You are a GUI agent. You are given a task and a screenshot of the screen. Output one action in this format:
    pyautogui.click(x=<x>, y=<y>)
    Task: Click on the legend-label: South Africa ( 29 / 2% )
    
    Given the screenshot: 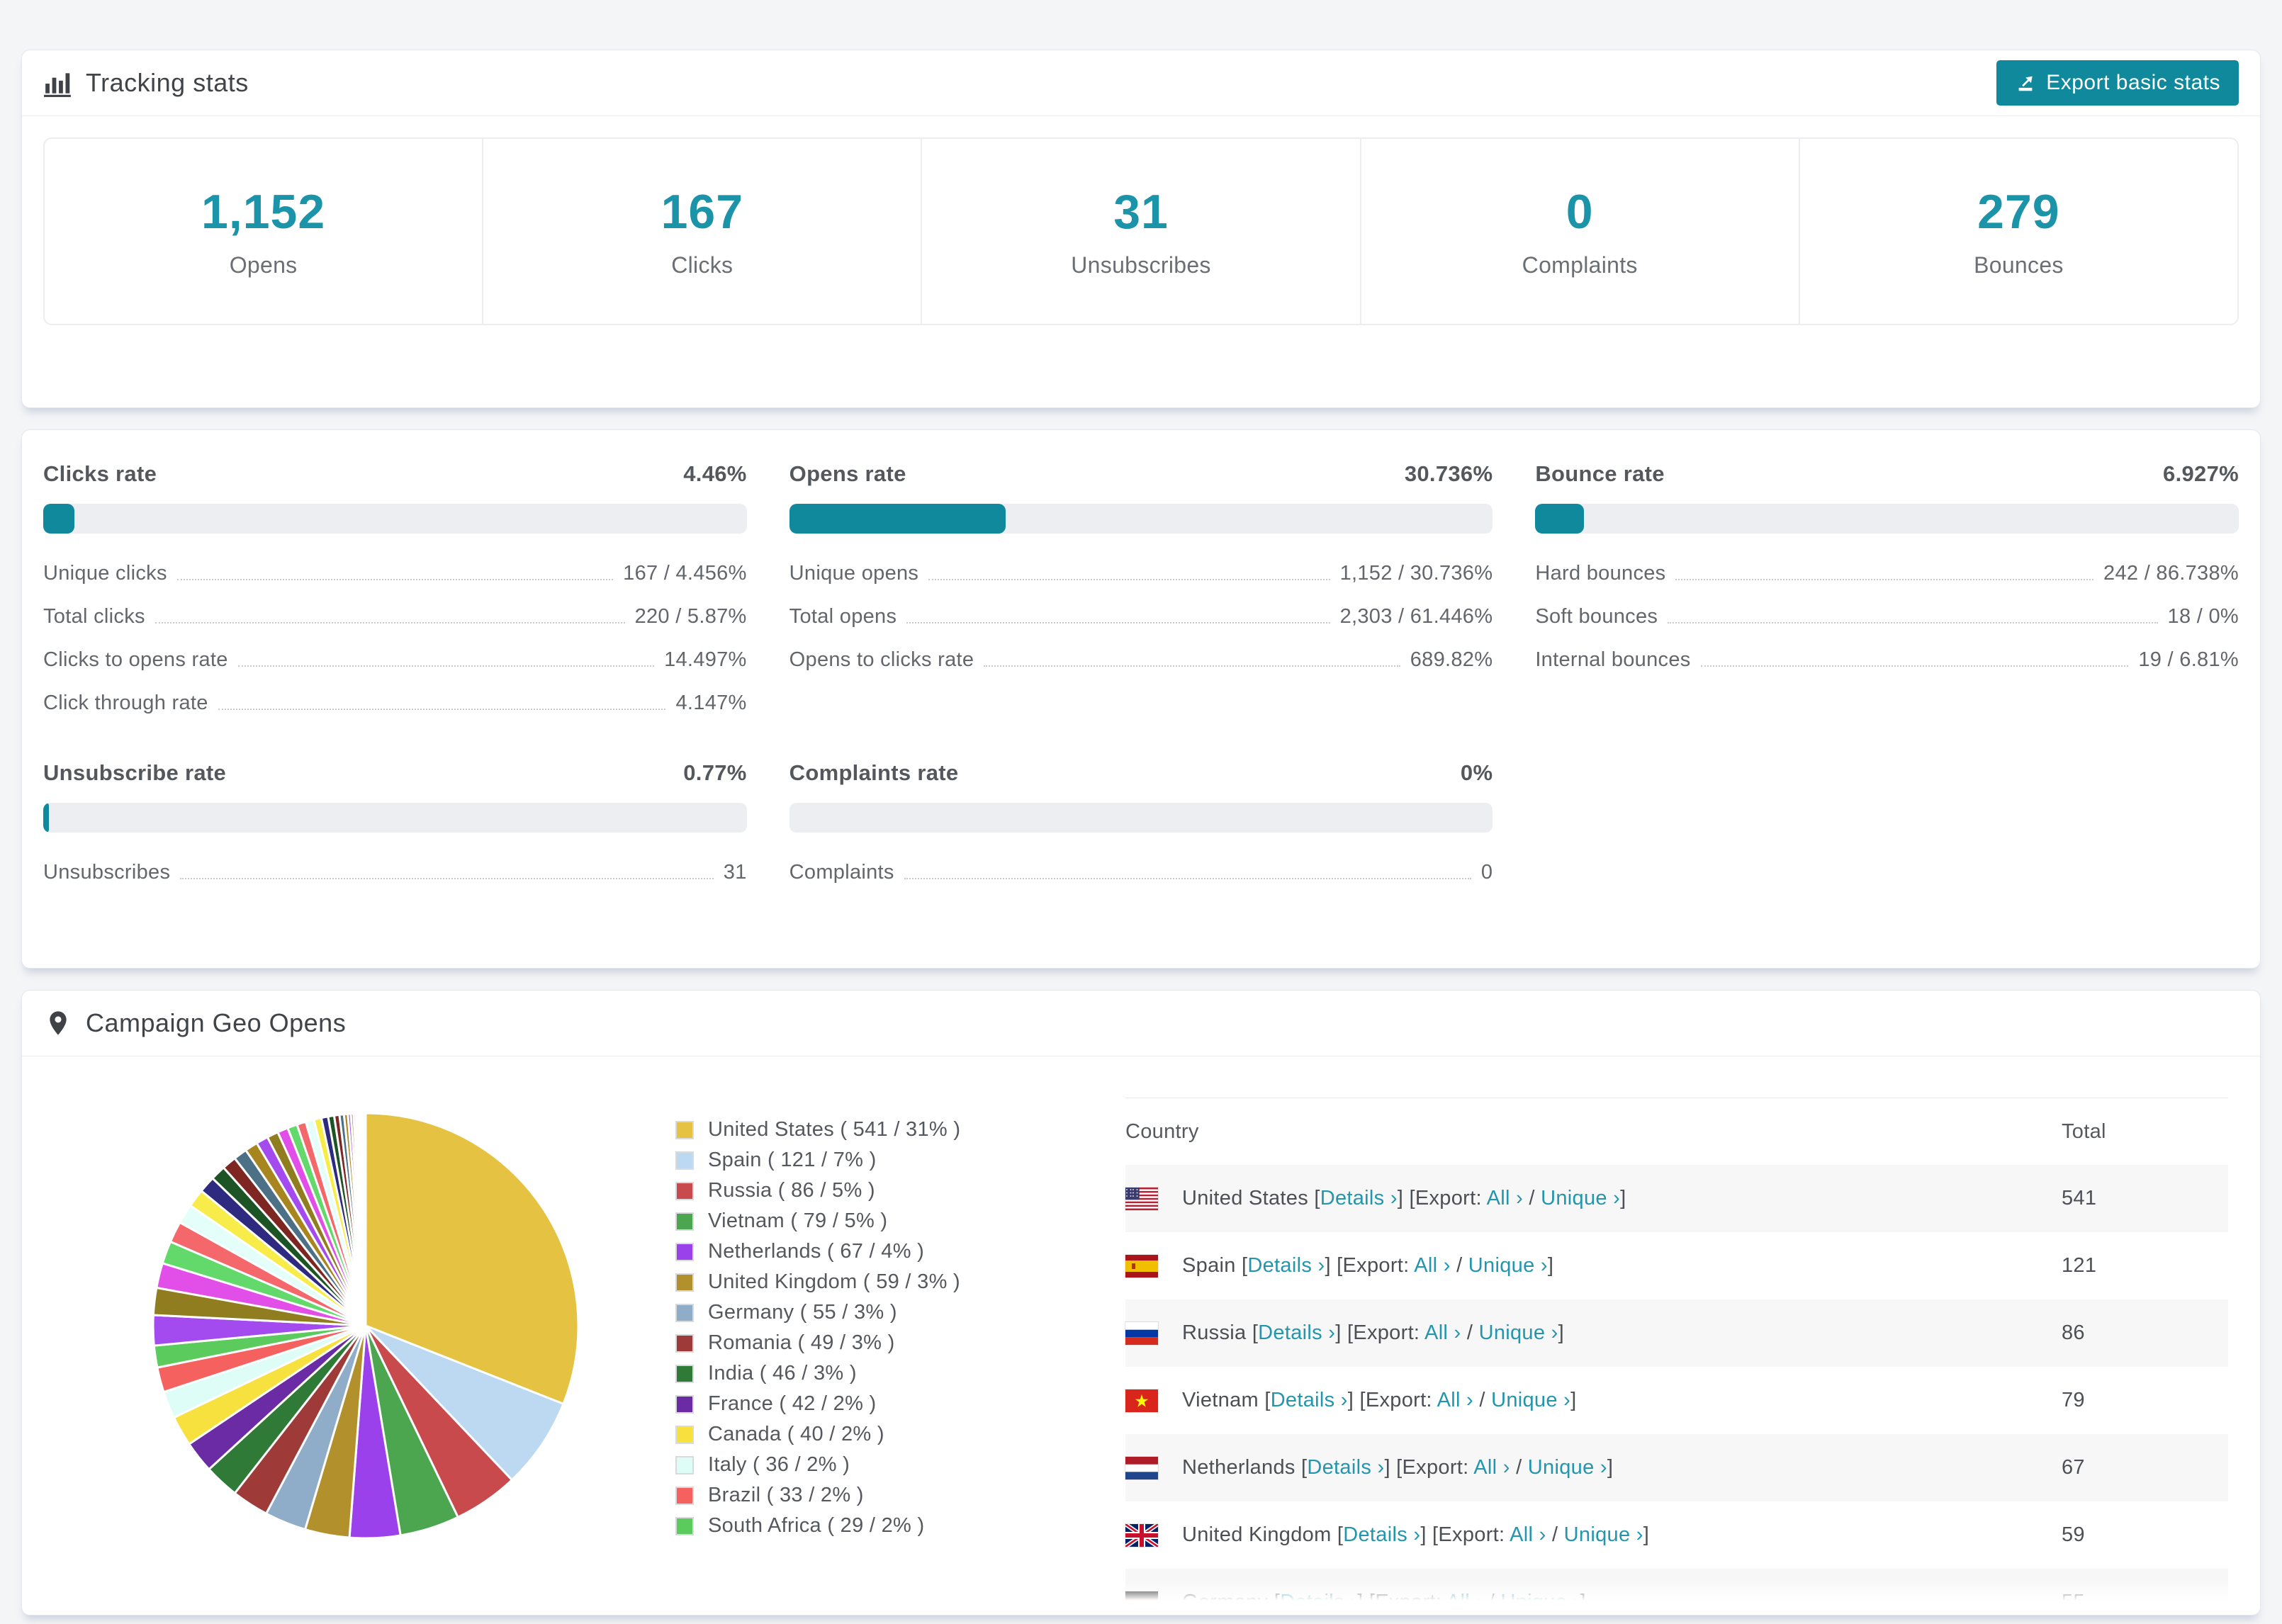 What is the action you would take?
    pyautogui.click(x=816, y=1526)
    